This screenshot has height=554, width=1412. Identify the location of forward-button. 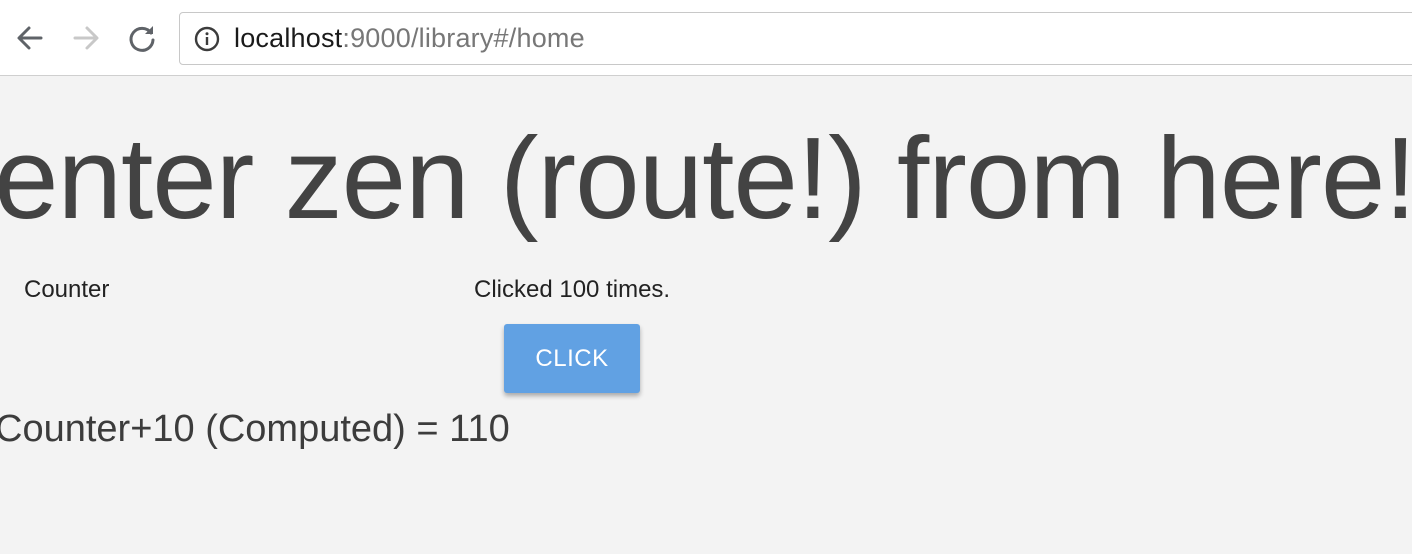
(86, 38).